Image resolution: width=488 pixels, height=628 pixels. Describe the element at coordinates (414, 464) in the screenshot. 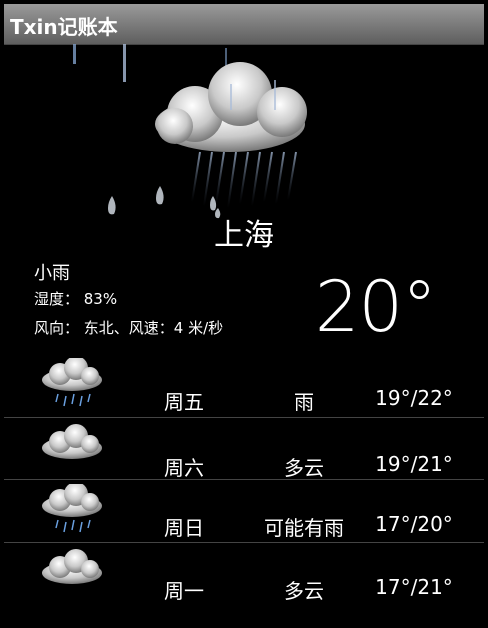

I see `forecast-range: 19°/21°` at that location.